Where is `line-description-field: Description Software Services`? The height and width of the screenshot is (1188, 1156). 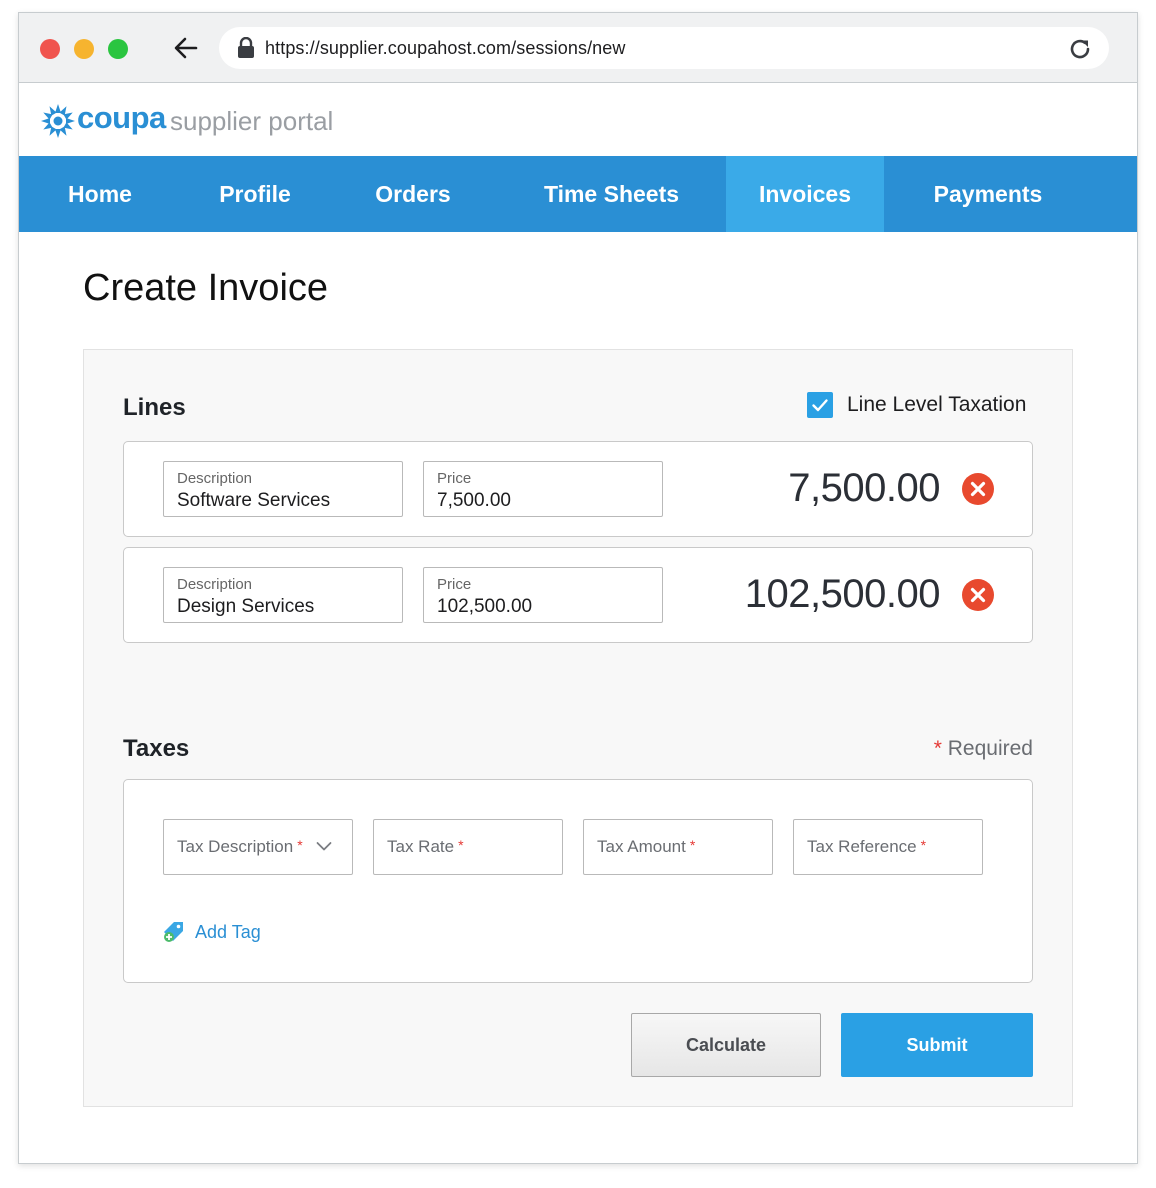 line-description-field: Description Software Services is located at coordinates (283, 489).